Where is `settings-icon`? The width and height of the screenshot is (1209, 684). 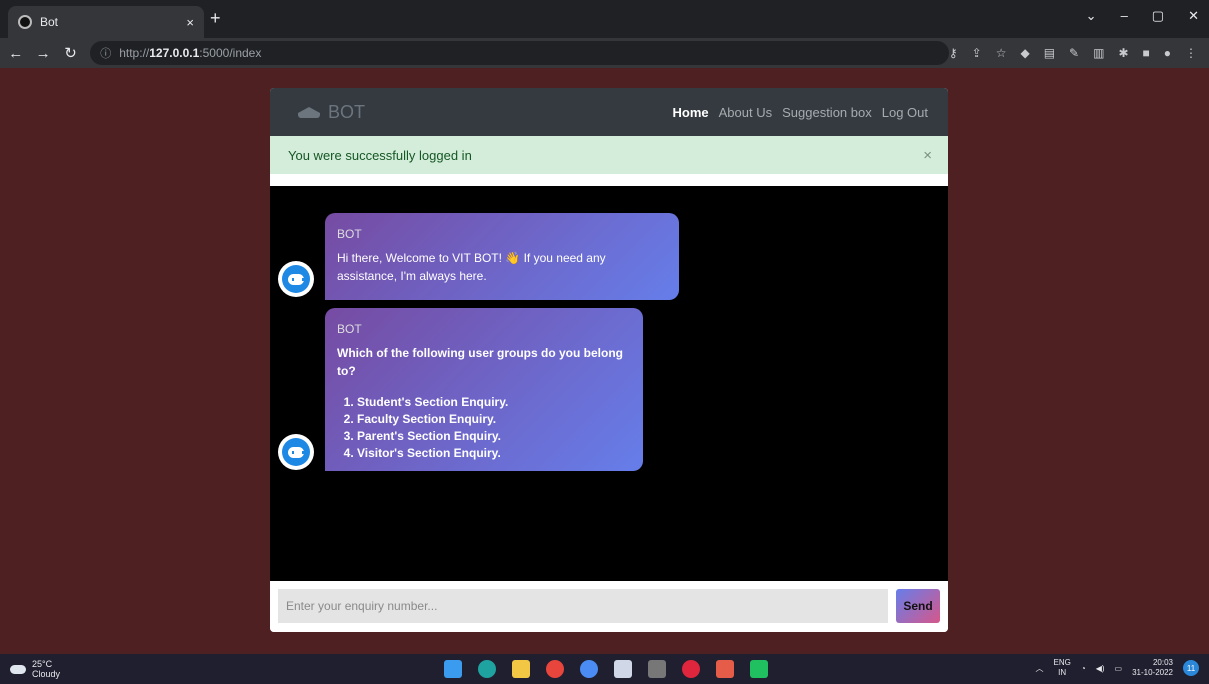 settings-icon is located at coordinates (657, 669).